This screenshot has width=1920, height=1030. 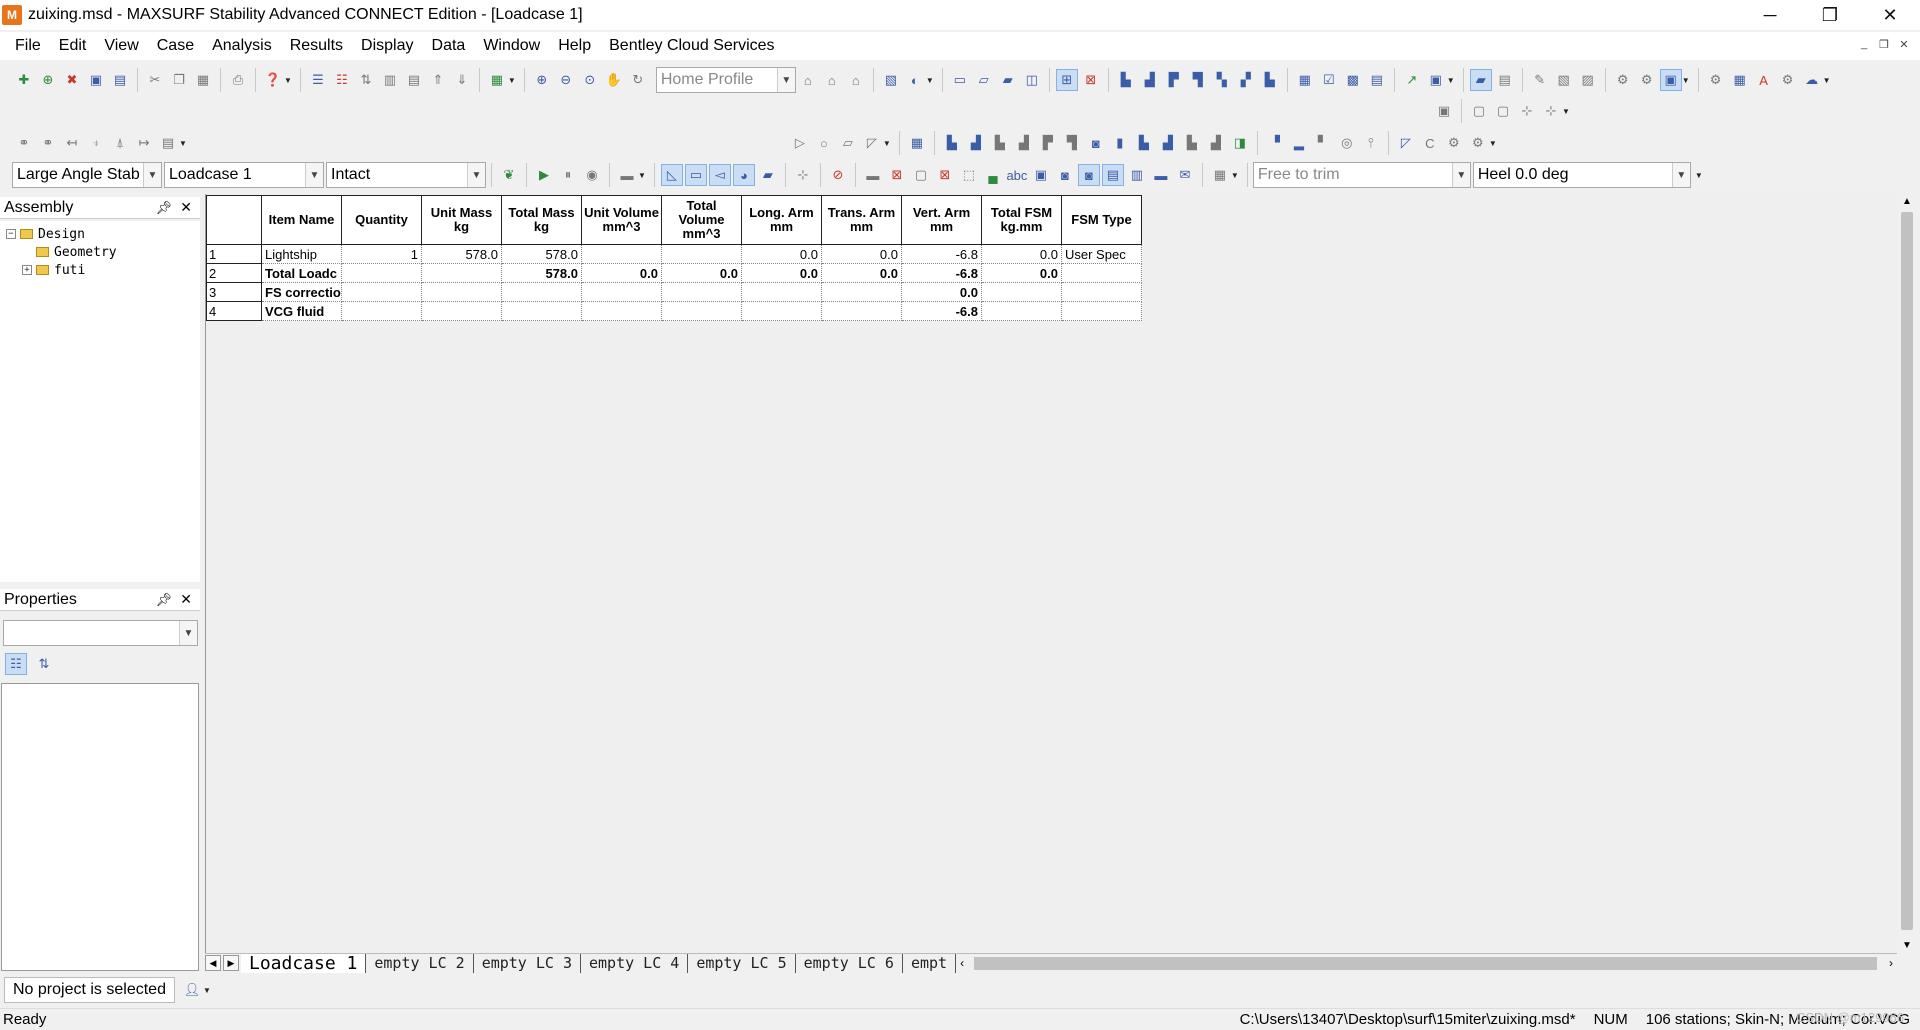 I want to click on add-icon: ⊕, so click(x=48, y=80).